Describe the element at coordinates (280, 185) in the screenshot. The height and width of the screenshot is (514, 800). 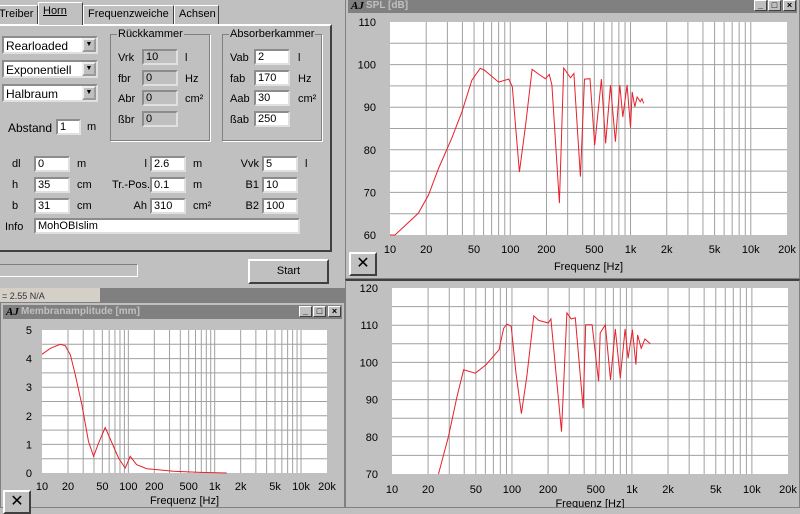
I see `param-input: 10` at that location.